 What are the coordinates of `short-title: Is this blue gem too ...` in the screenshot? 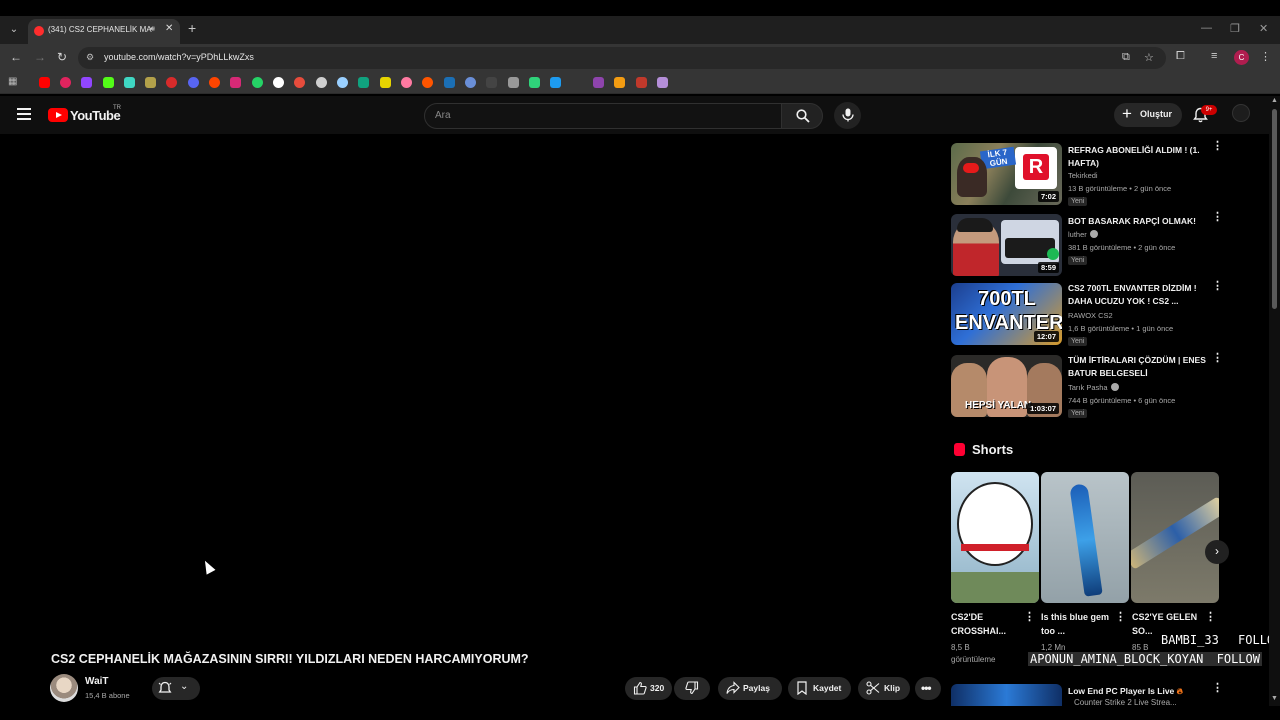 It's located at (1076, 624).